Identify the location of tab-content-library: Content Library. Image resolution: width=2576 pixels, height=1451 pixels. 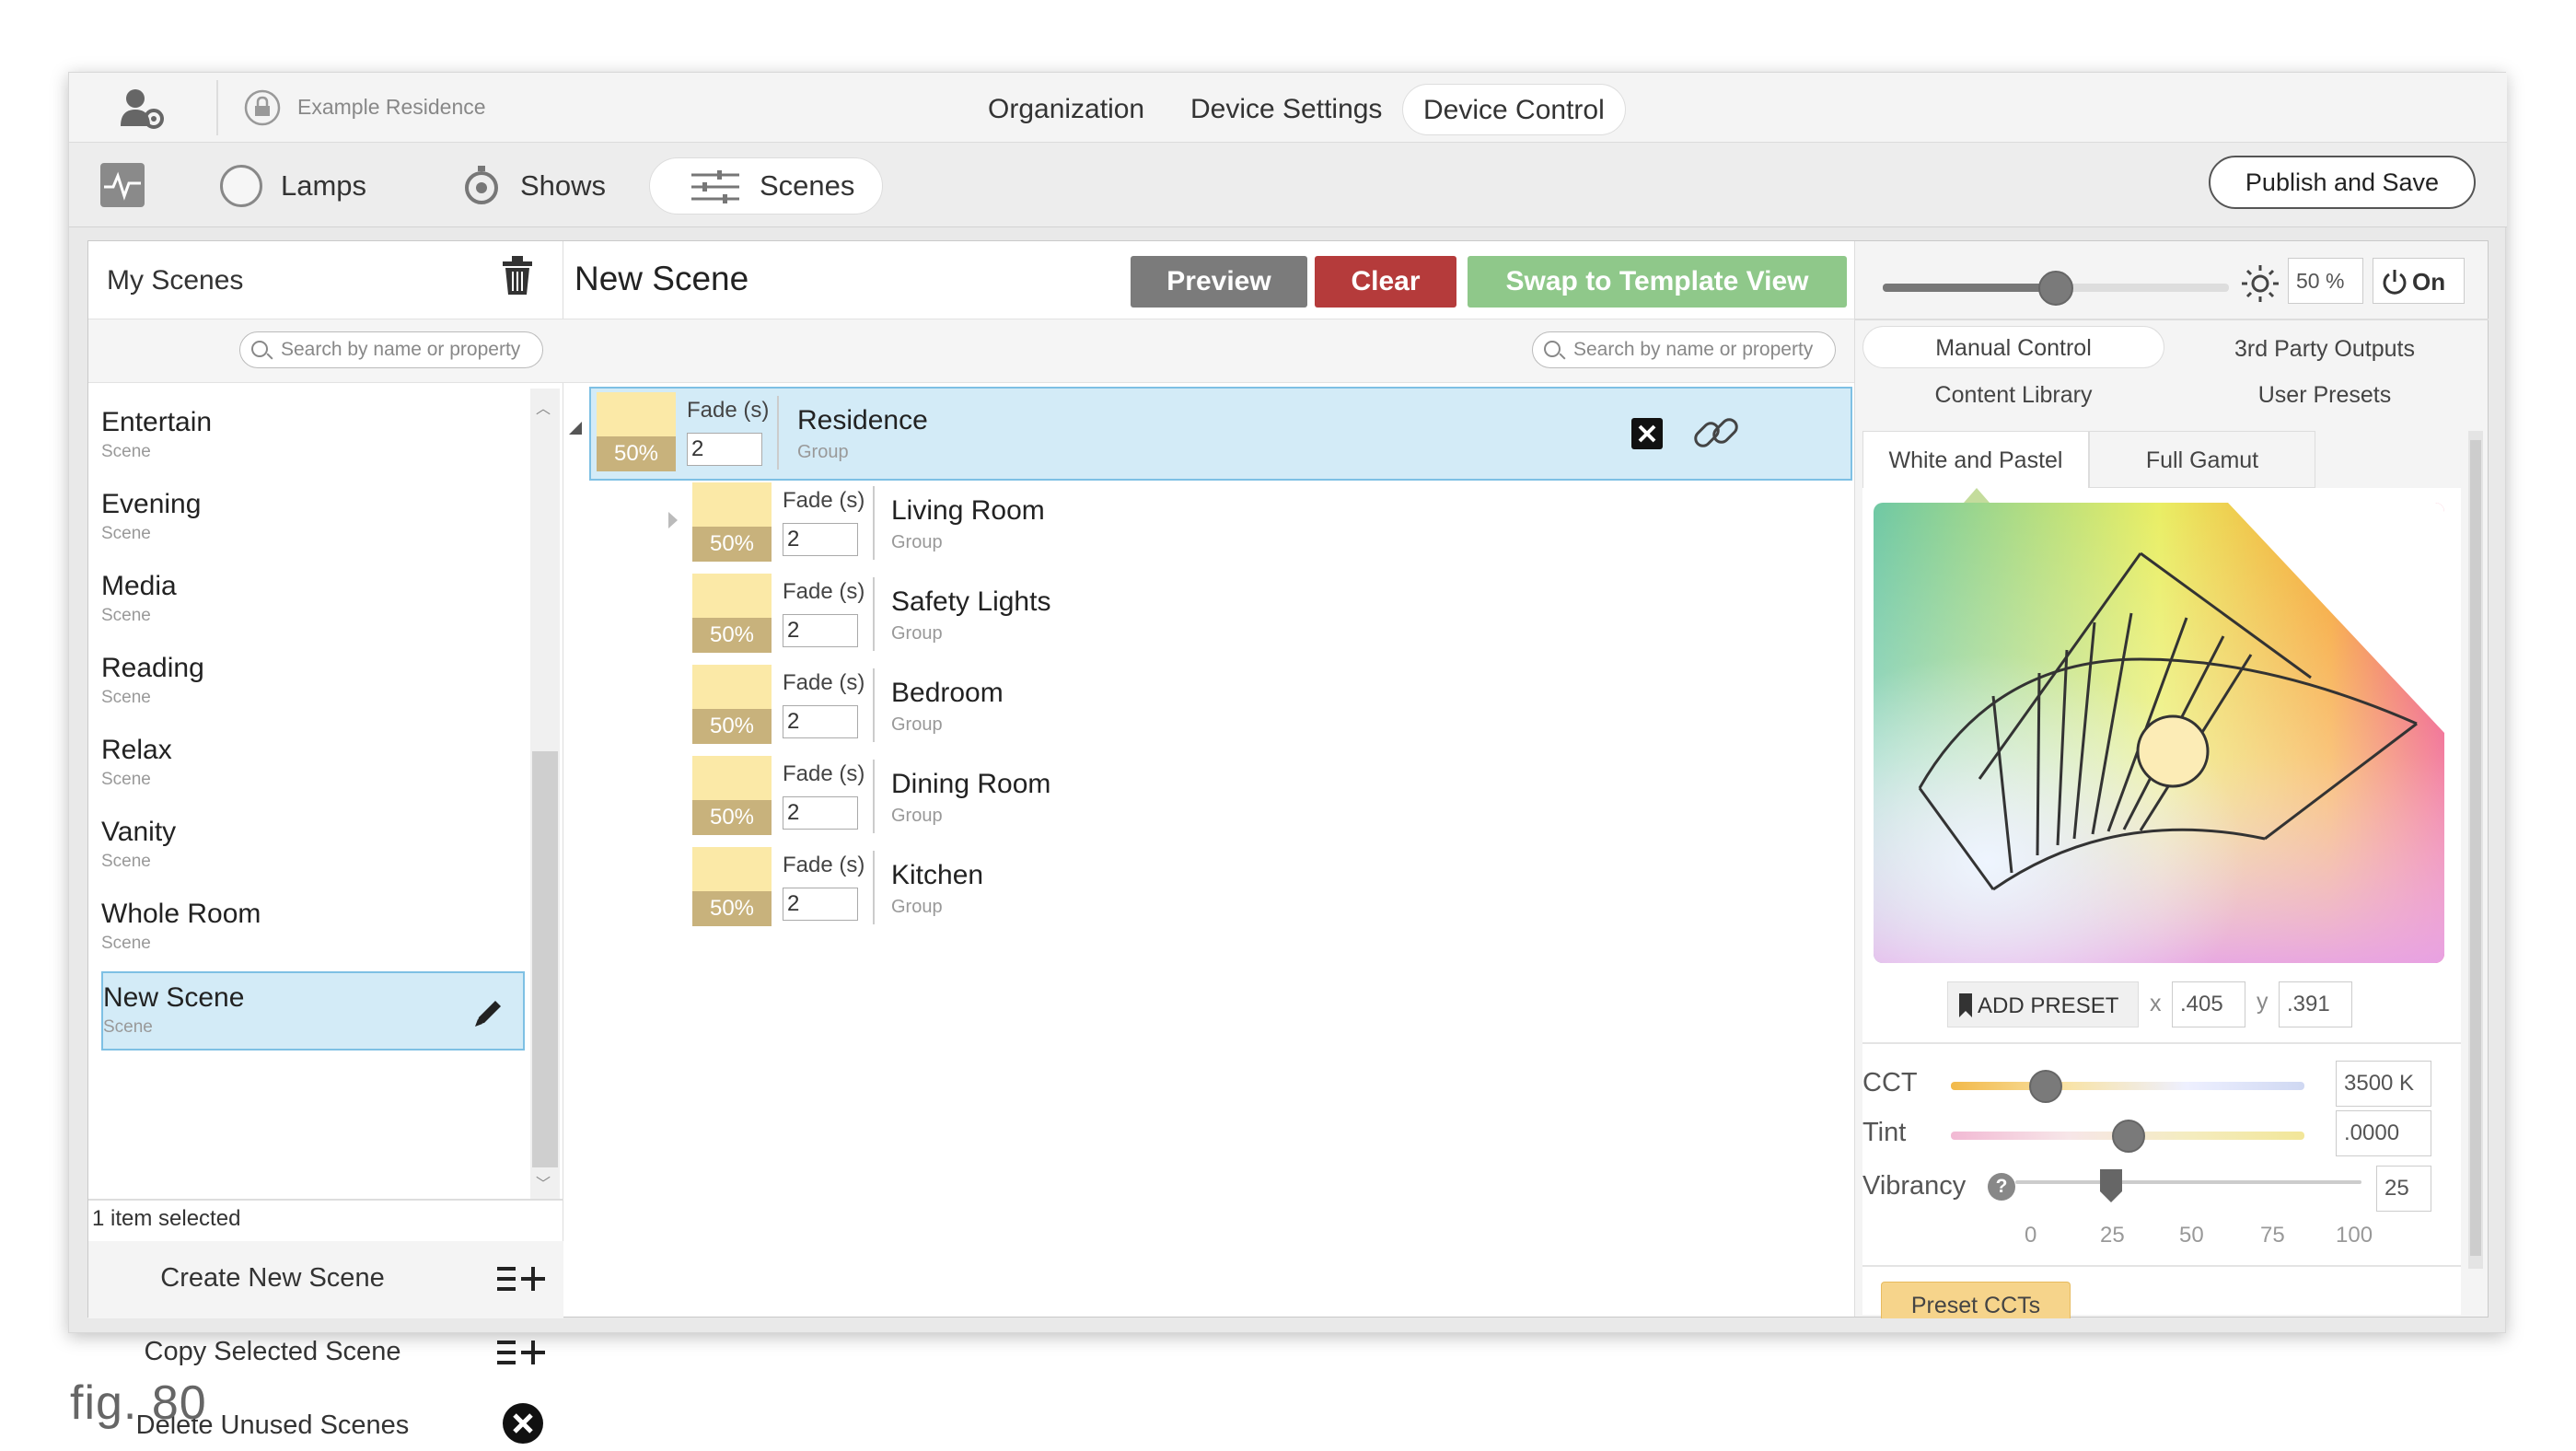
(2013, 395).